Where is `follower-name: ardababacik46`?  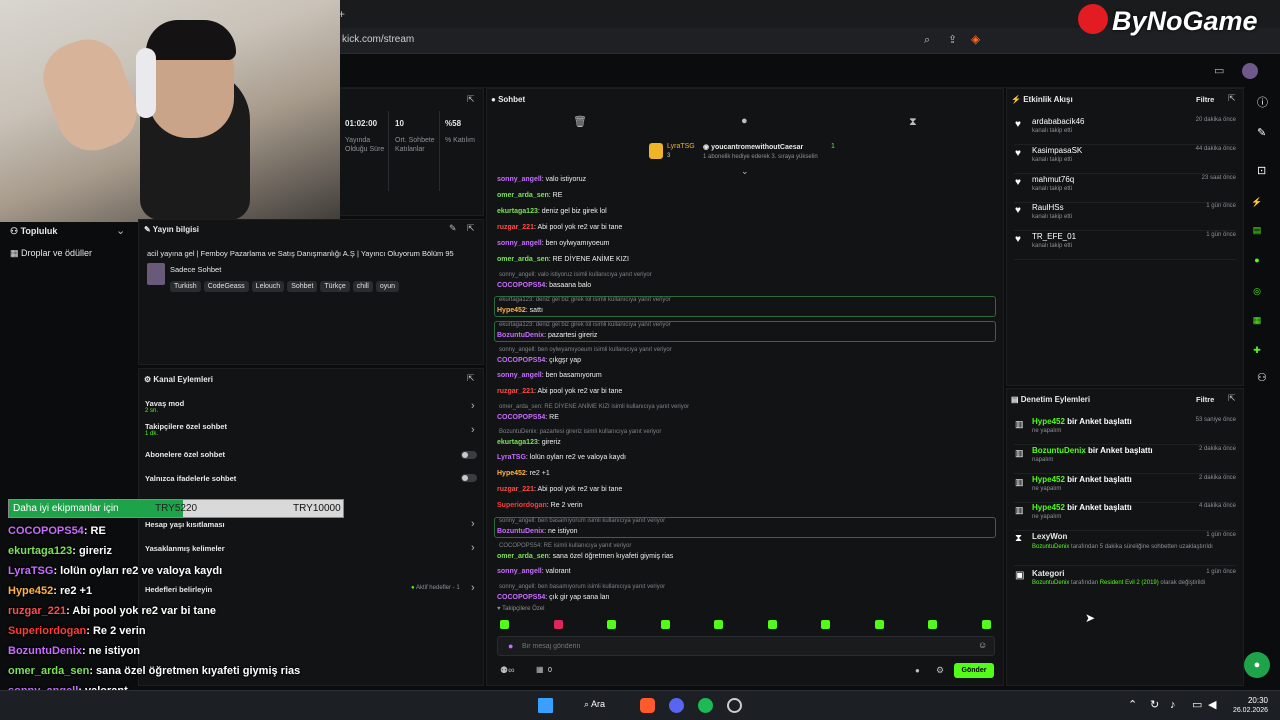 follower-name: ardababacik46 is located at coordinates (1058, 121).